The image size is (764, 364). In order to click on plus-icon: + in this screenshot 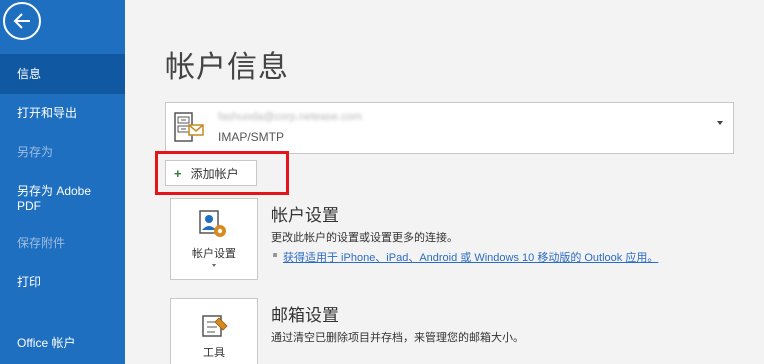, I will do `click(178, 173)`.